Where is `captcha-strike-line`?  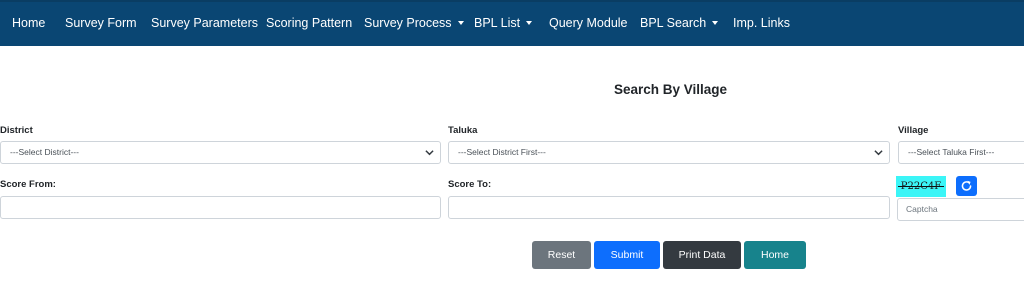 captcha-strike-line is located at coordinates (921, 186).